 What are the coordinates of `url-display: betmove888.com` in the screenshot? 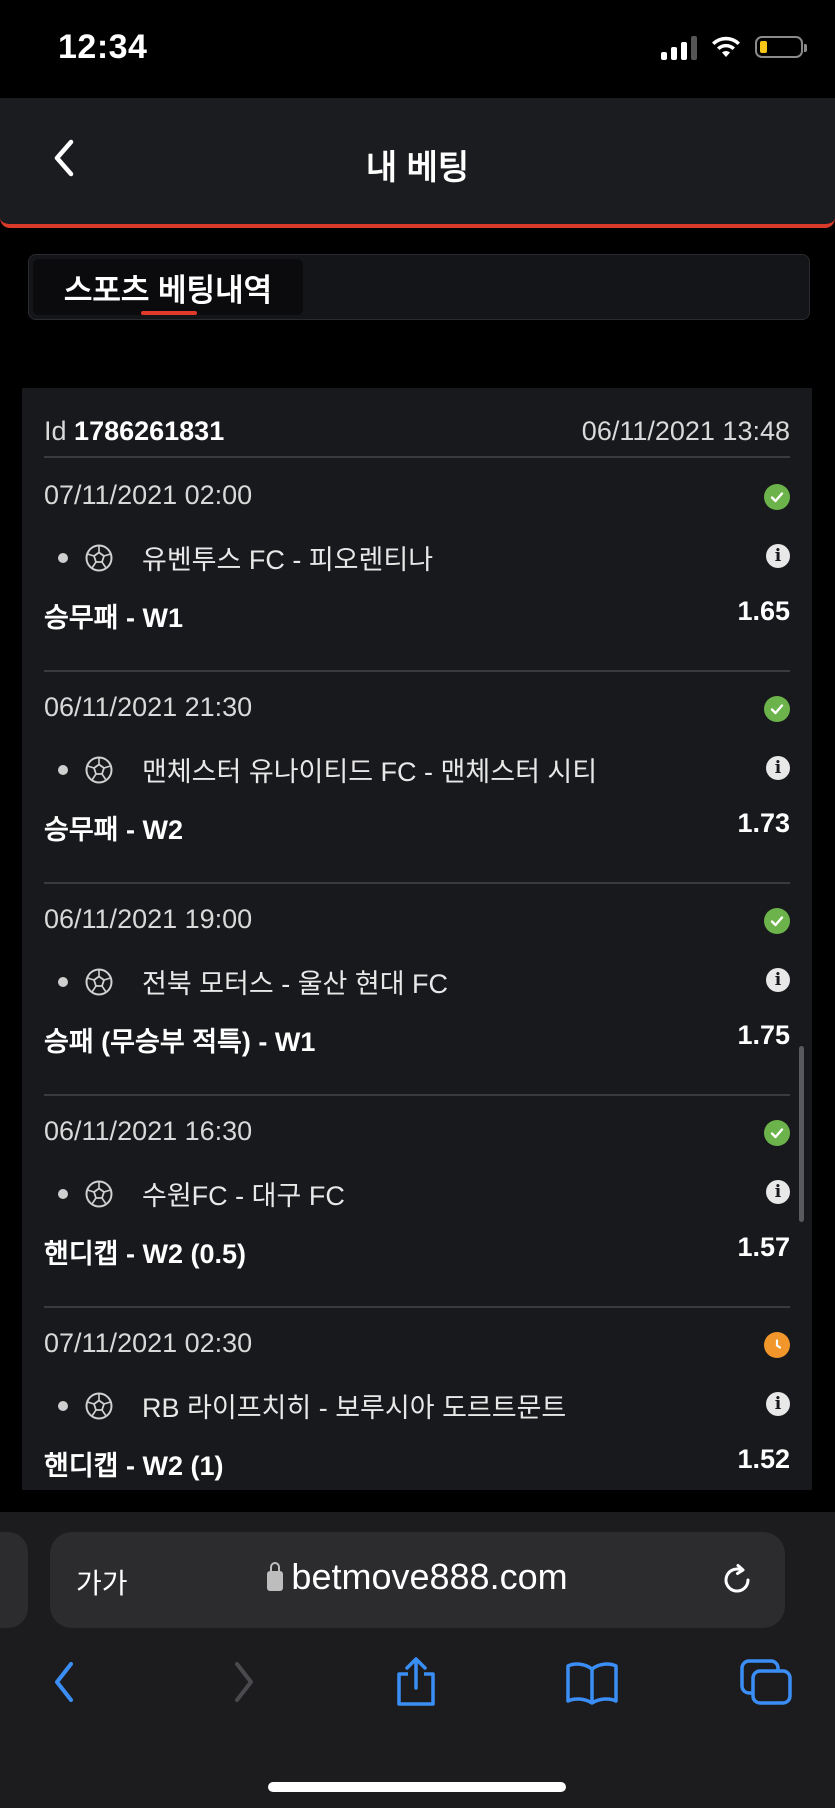 It's located at (417, 1577).